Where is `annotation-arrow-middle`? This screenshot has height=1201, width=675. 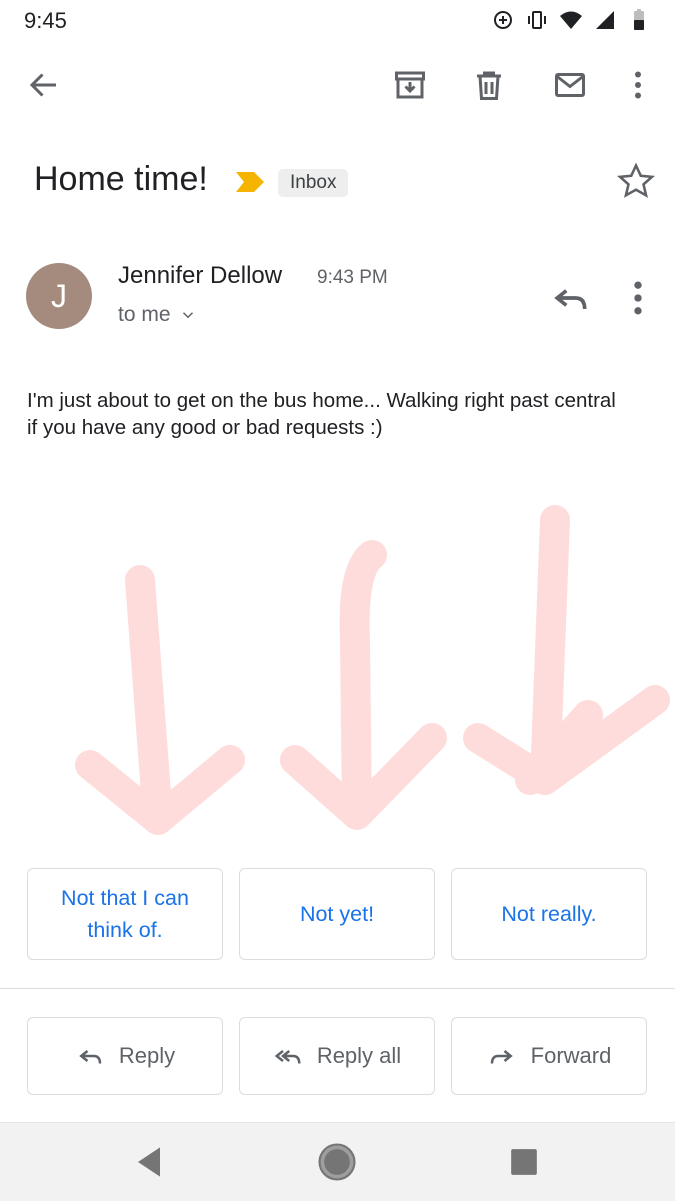
annotation-arrow-middle is located at coordinates (363, 685).